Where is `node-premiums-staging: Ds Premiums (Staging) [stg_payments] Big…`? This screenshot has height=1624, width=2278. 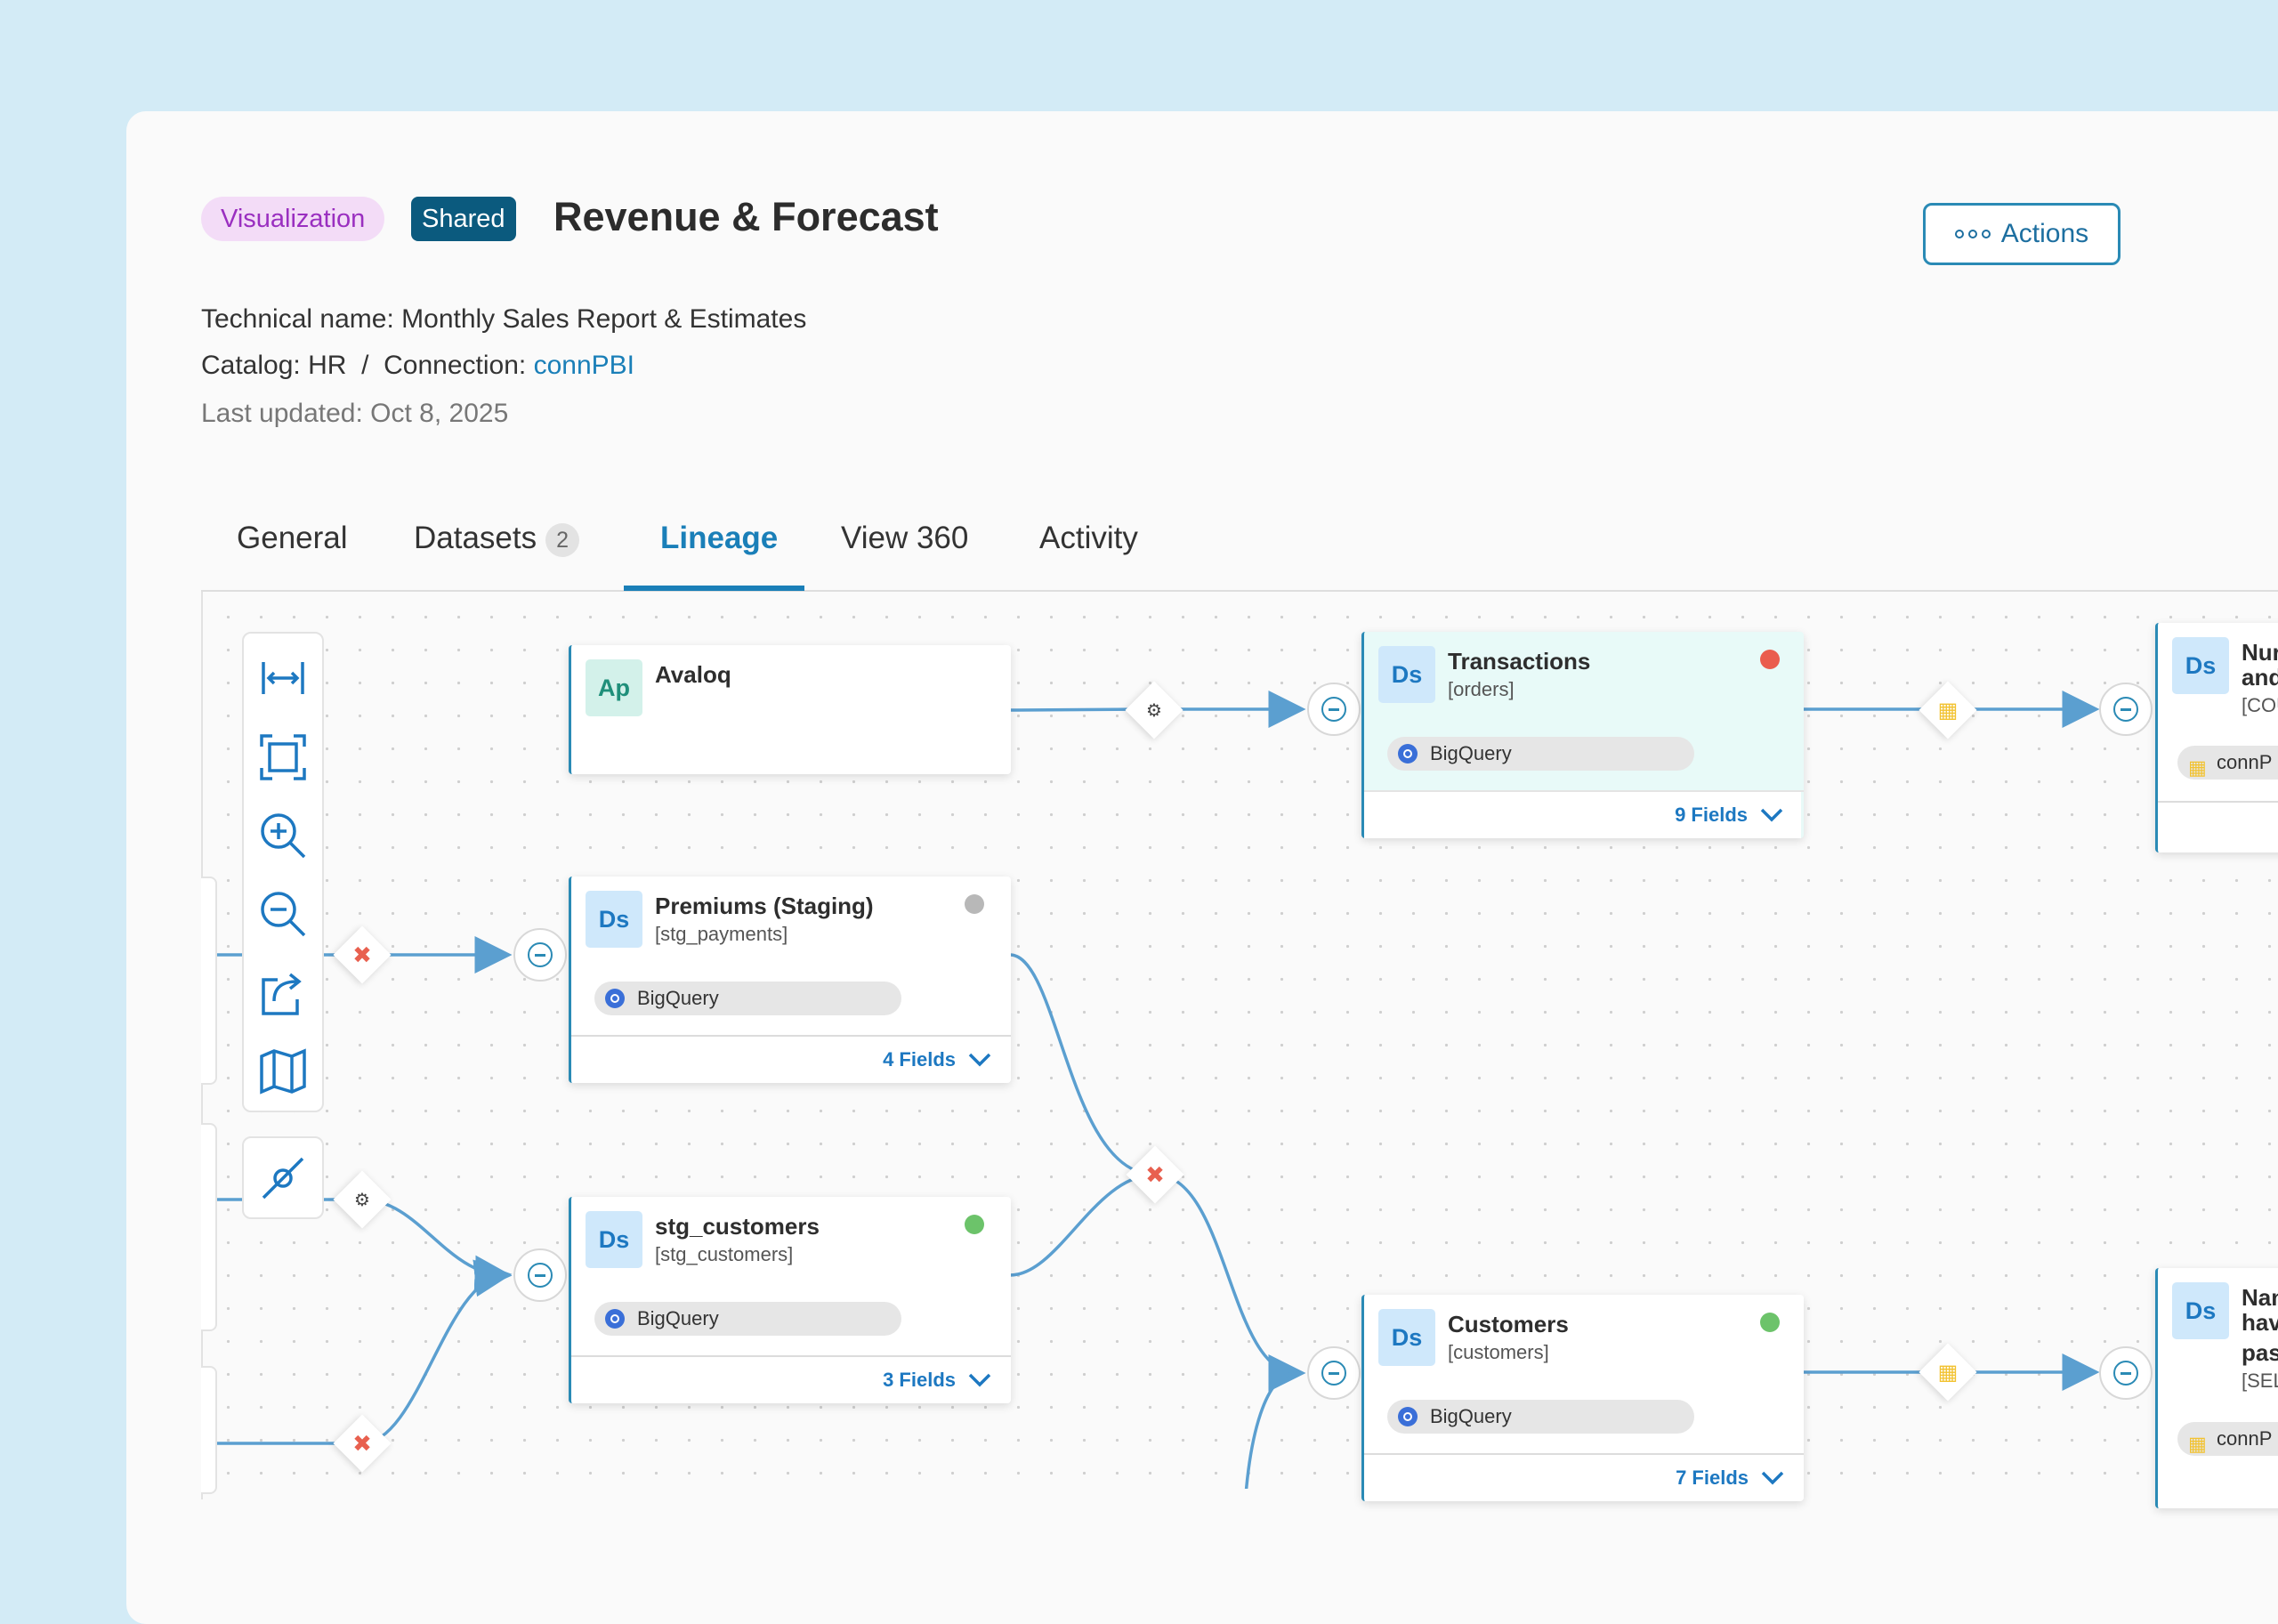 node-premiums-staging: Ds Premiums (Staging) [stg_payments] Big… is located at coordinates (790, 980).